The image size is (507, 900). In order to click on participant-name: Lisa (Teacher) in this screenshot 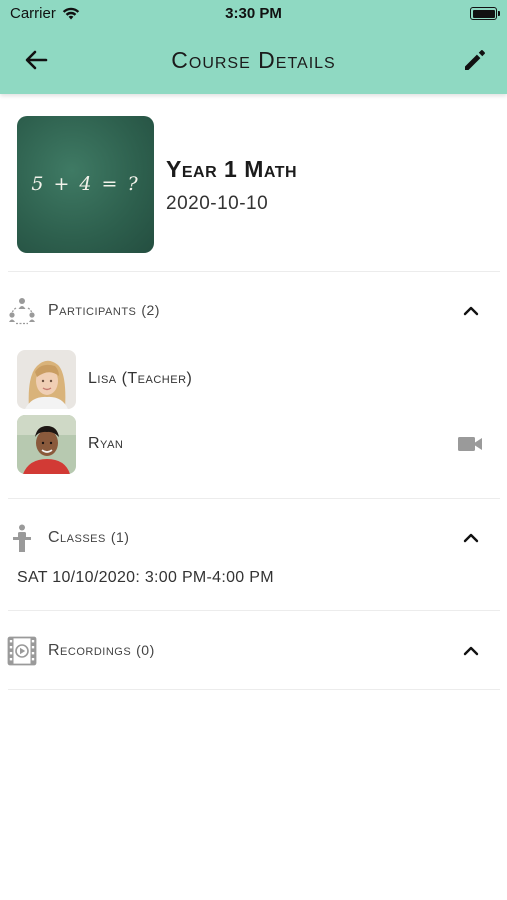, I will do `click(140, 378)`.